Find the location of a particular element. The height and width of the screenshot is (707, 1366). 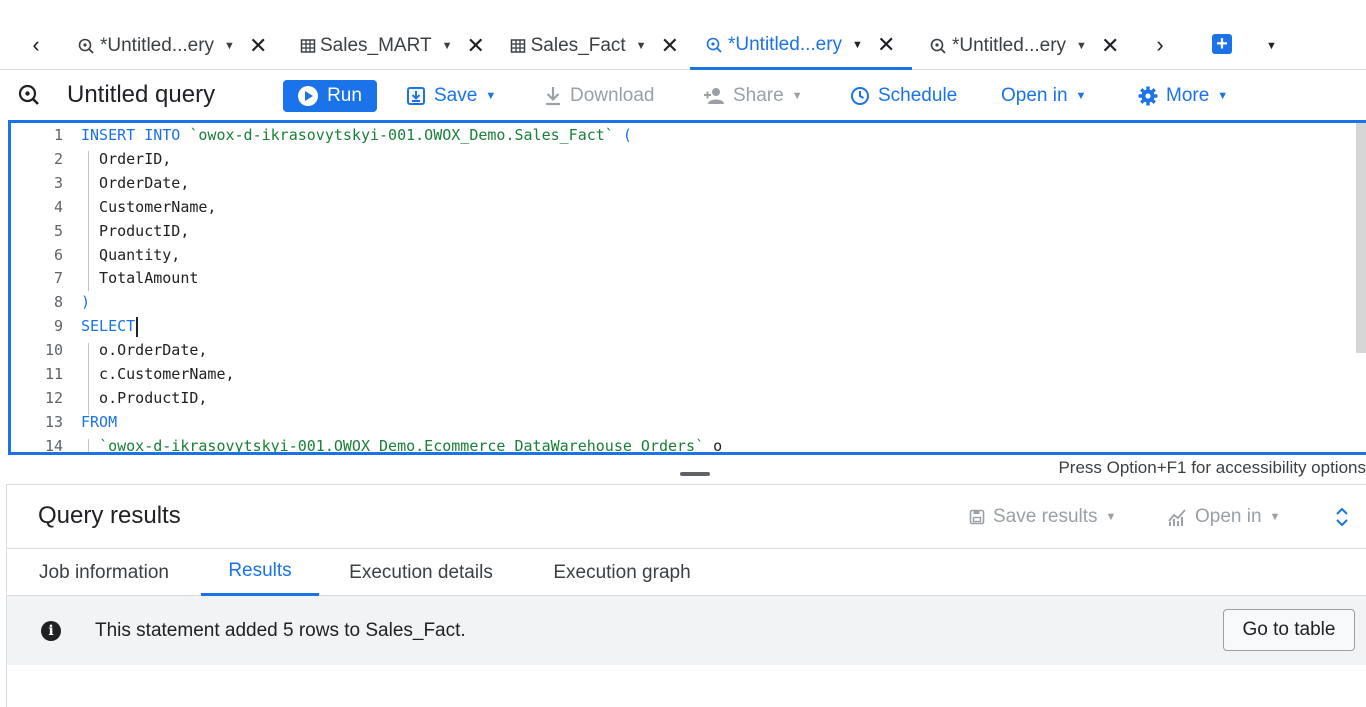

code-line: 2 OrderID, is located at coordinates (681, 159).